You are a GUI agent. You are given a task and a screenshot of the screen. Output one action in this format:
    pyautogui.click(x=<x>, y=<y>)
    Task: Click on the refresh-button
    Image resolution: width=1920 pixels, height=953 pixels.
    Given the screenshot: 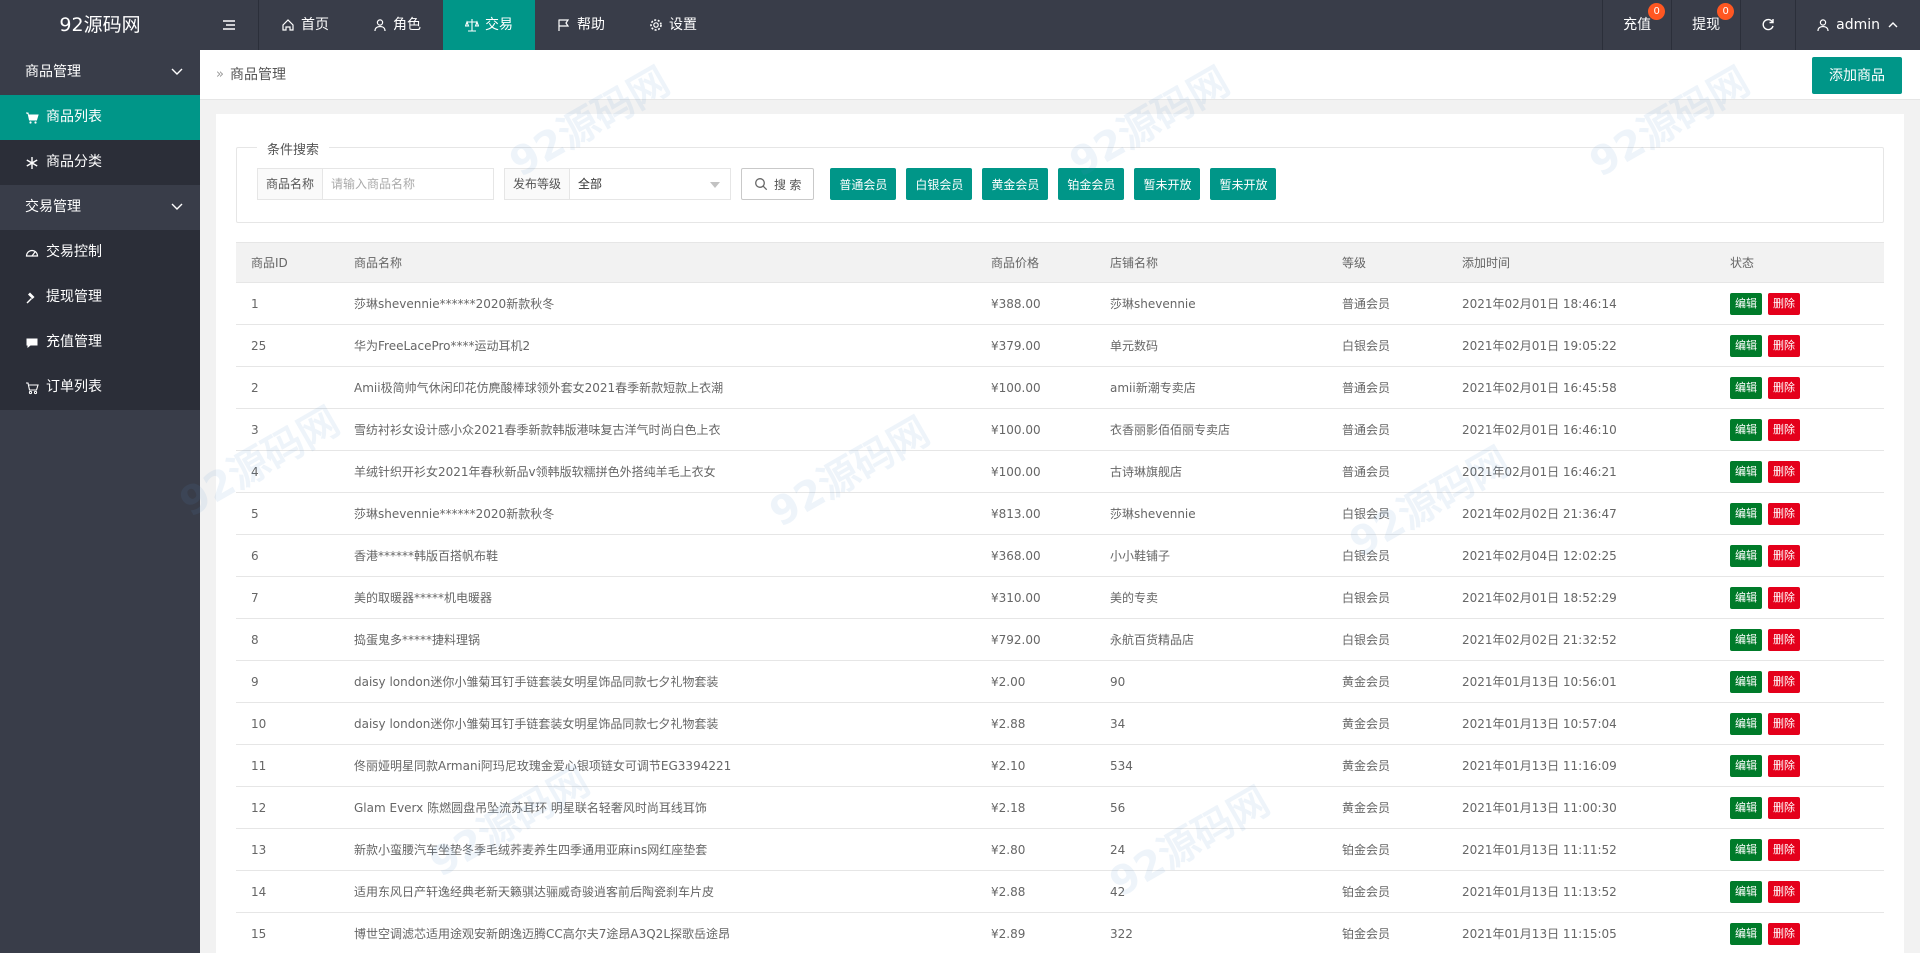 What is the action you would take?
    pyautogui.click(x=1767, y=25)
    